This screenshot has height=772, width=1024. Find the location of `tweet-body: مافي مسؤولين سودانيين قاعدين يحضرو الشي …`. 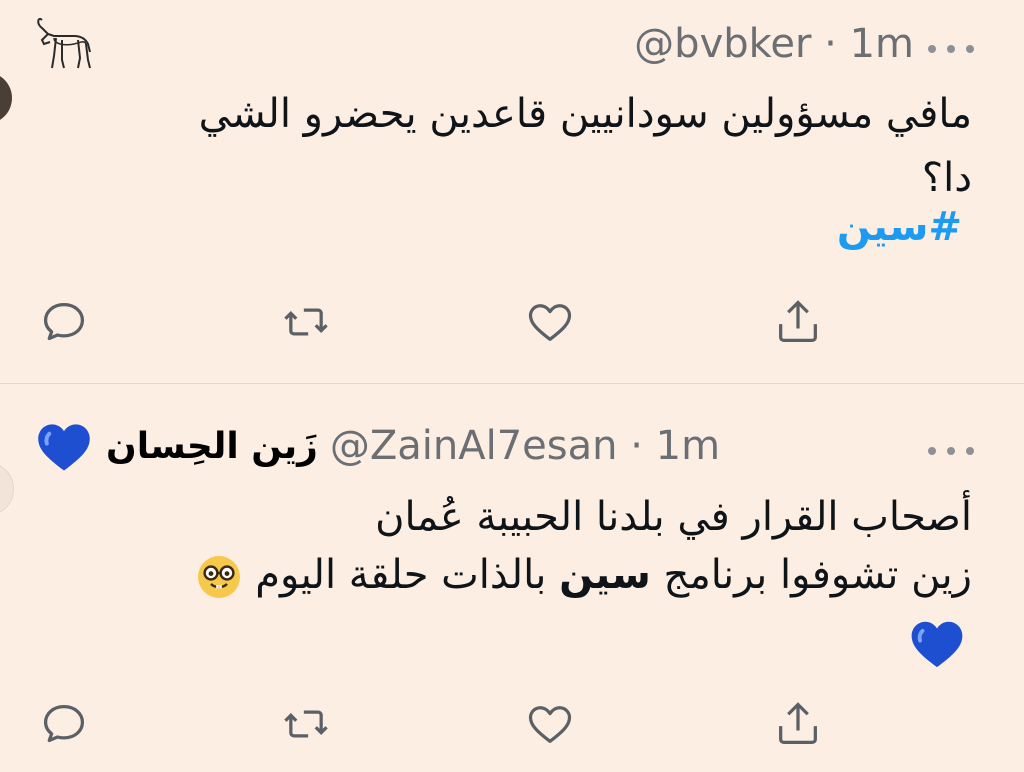

tweet-body: مافي مسؤولين سودانيين قاعدين يحضرو الشي … is located at coordinates (522, 146).